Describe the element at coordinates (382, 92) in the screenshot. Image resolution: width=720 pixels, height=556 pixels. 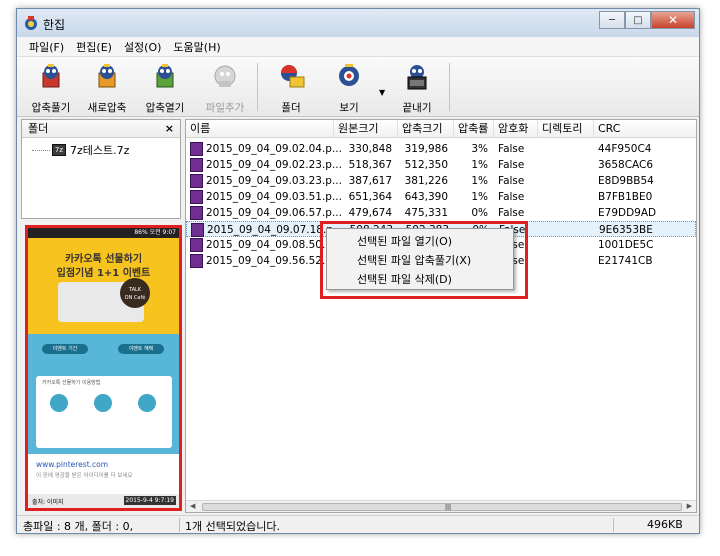
I see `view-dropdown-chevron-icon: ▼` at that location.